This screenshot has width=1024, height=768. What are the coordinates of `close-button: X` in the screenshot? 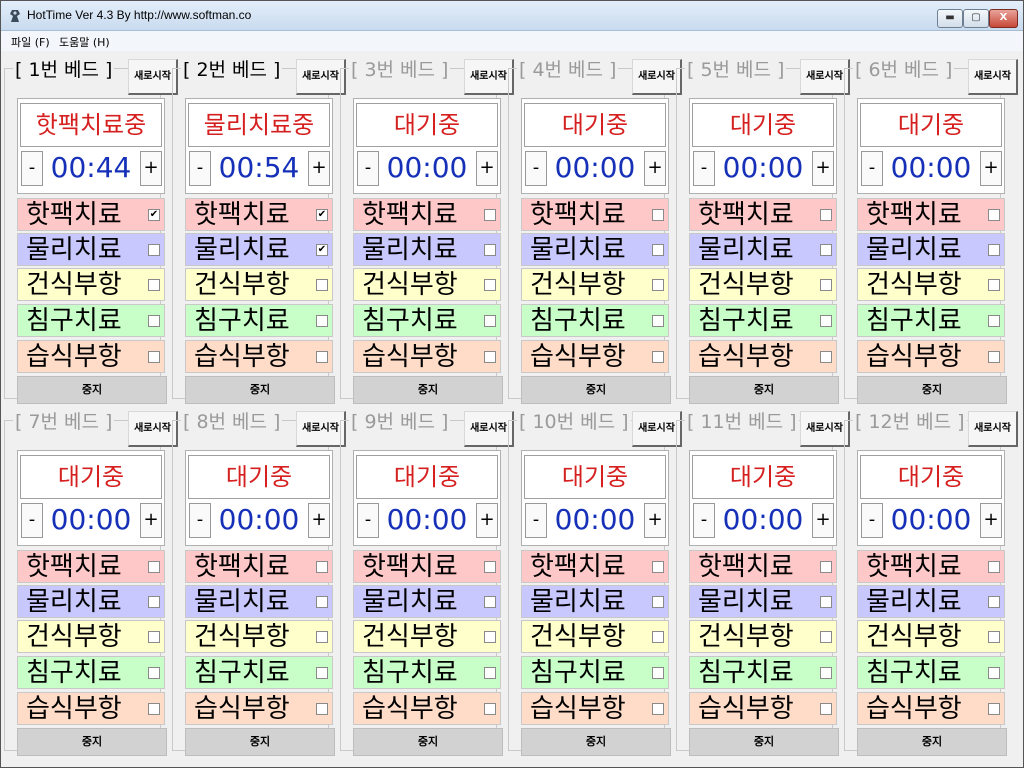 It's located at (1003, 18).